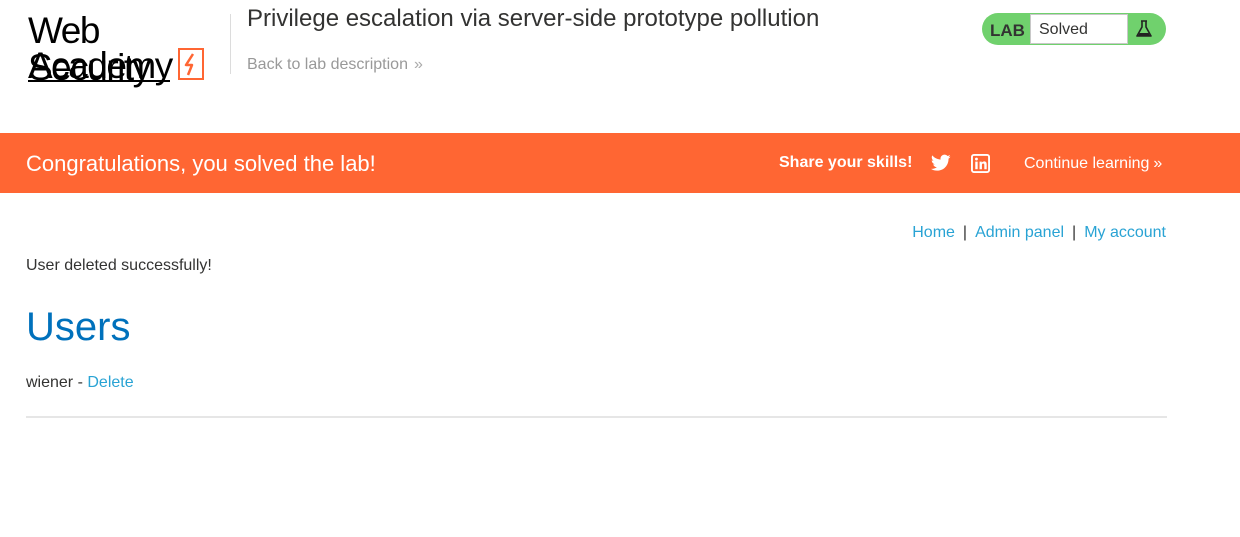 Image resolution: width=1240 pixels, height=537 pixels. I want to click on twitter-icon, so click(941, 163).